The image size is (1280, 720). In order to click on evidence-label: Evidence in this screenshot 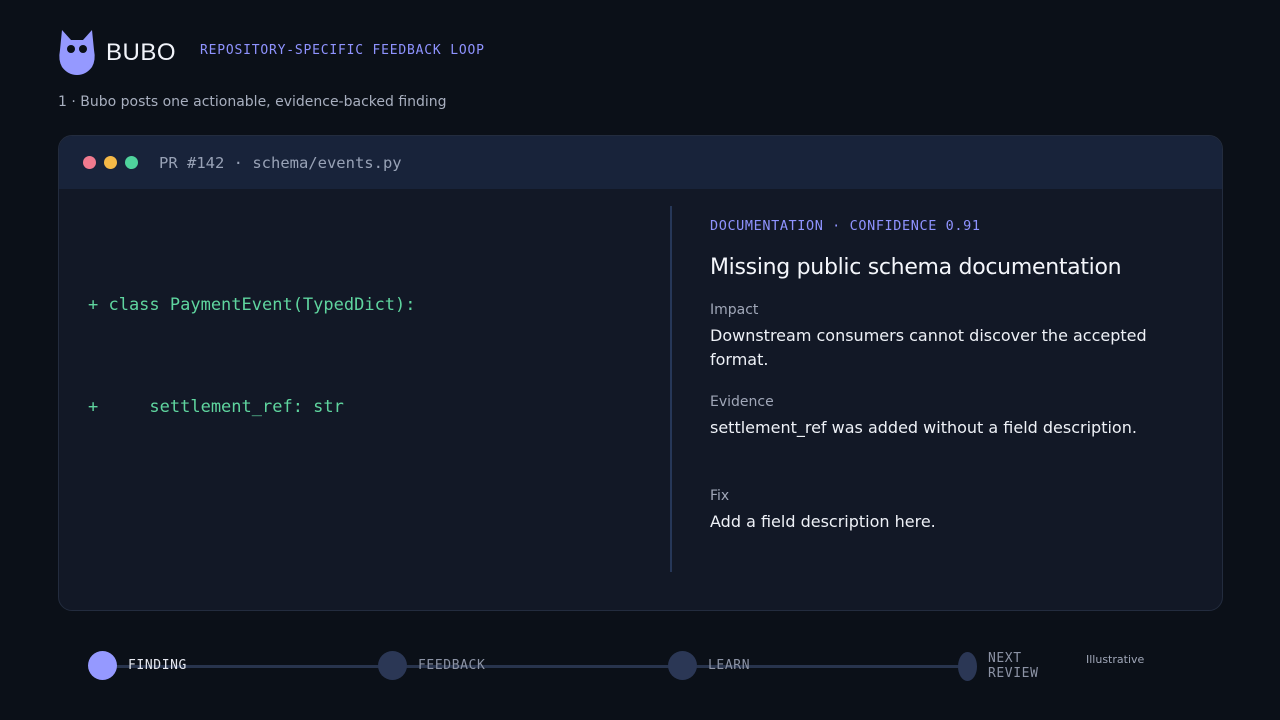, I will do `click(742, 402)`.